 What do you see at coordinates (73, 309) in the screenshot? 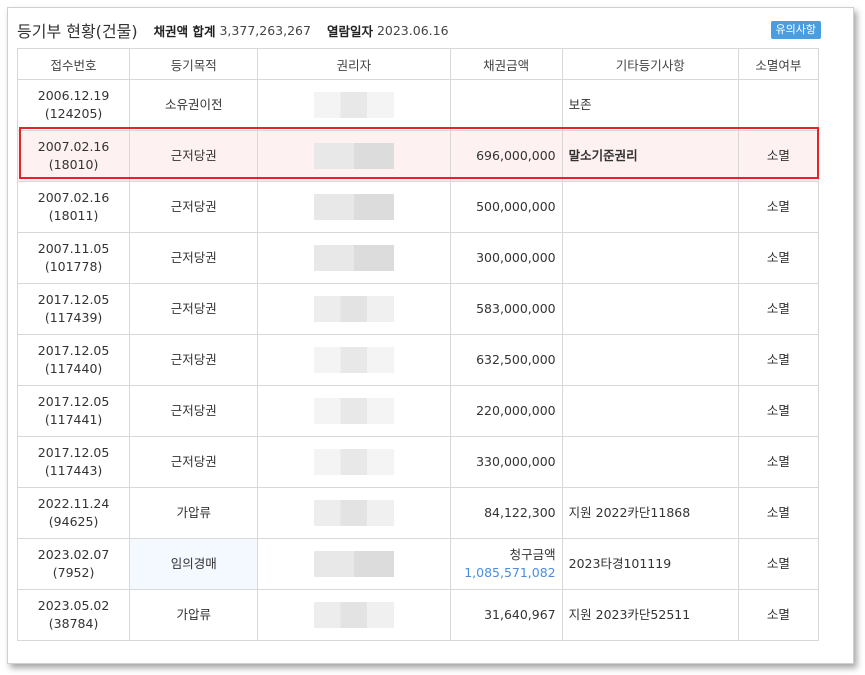
I see `receipt-cell: 2017.12.05 (117439)` at bounding box center [73, 309].